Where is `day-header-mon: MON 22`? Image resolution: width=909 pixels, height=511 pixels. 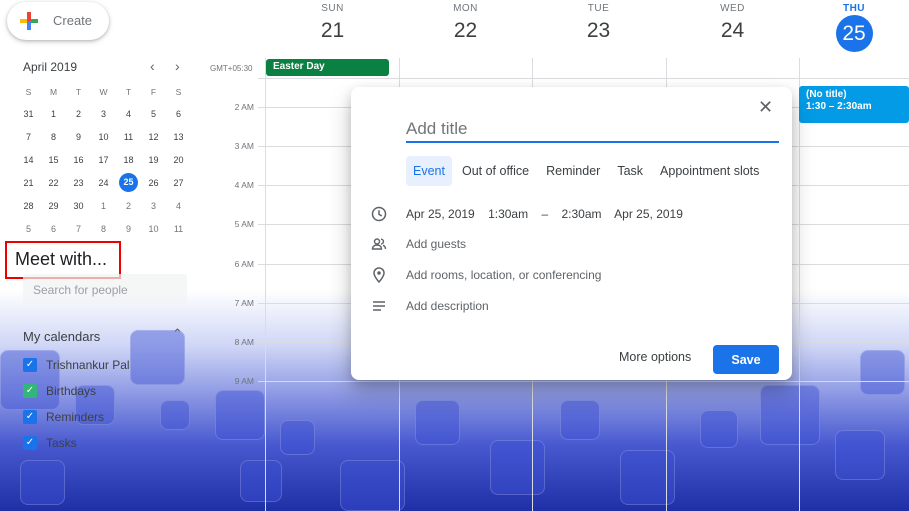 day-header-mon: MON 22 is located at coordinates (465, 21).